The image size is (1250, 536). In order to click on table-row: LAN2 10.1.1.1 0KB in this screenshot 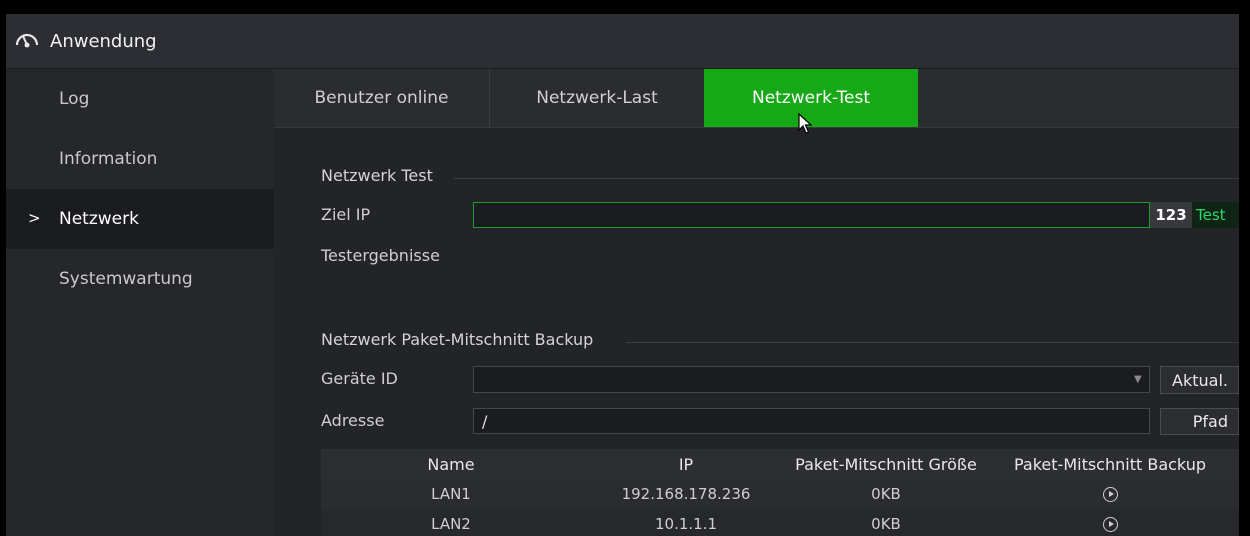, I will do `click(780, 522)`.